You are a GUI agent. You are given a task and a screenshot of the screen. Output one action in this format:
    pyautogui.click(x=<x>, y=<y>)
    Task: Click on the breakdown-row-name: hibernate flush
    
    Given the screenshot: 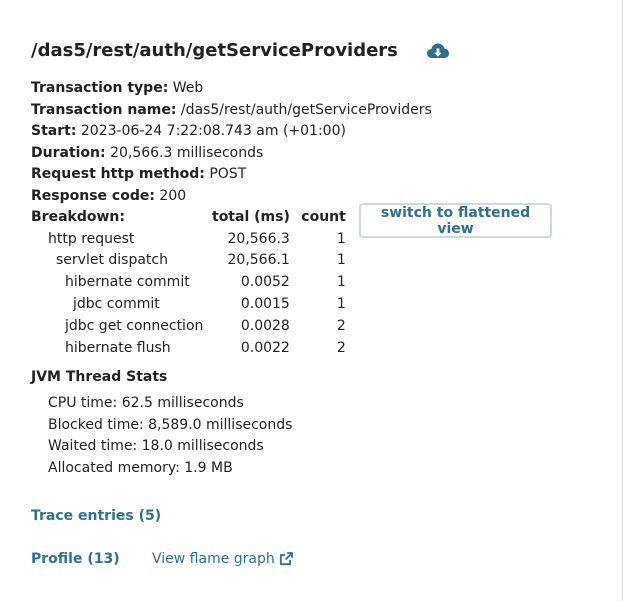 What is the action you would take?
    pyautogui.click(x=118, y=347)
    